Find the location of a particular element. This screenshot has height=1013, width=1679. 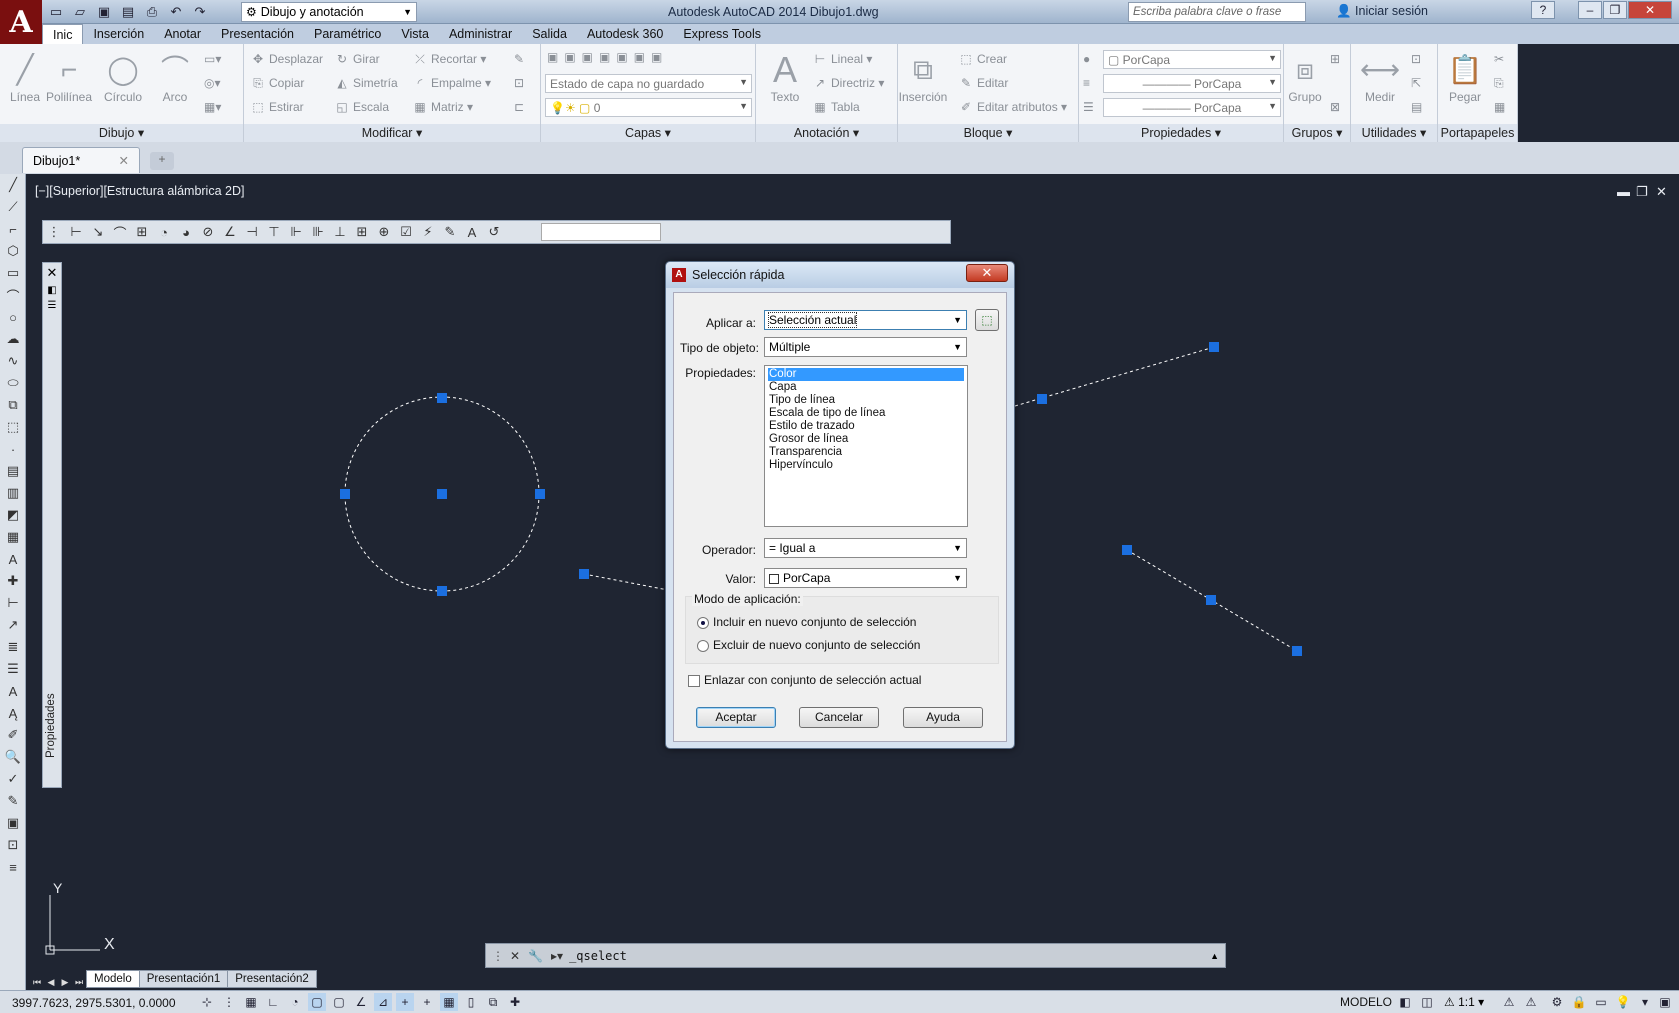

ortho-icon: ∟ is located at coordinates (273, 1002).